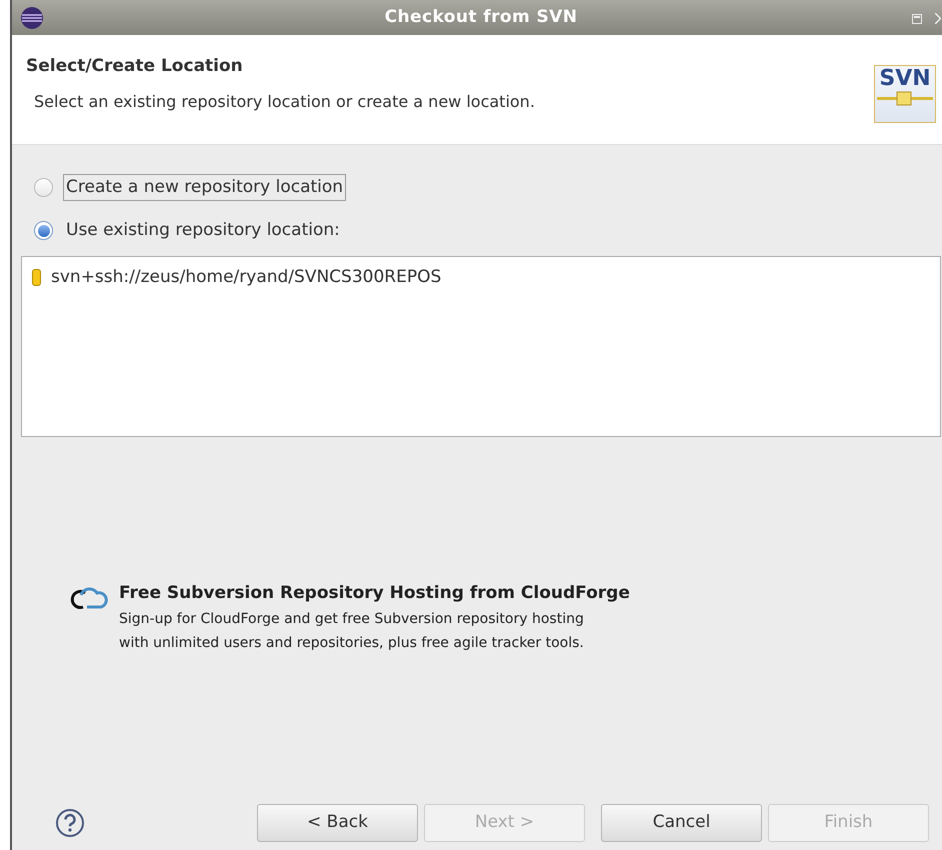  Describe the element at coordinates (134, 66) in the screenshot. I see `header-title: Select/Create Location` at that location.